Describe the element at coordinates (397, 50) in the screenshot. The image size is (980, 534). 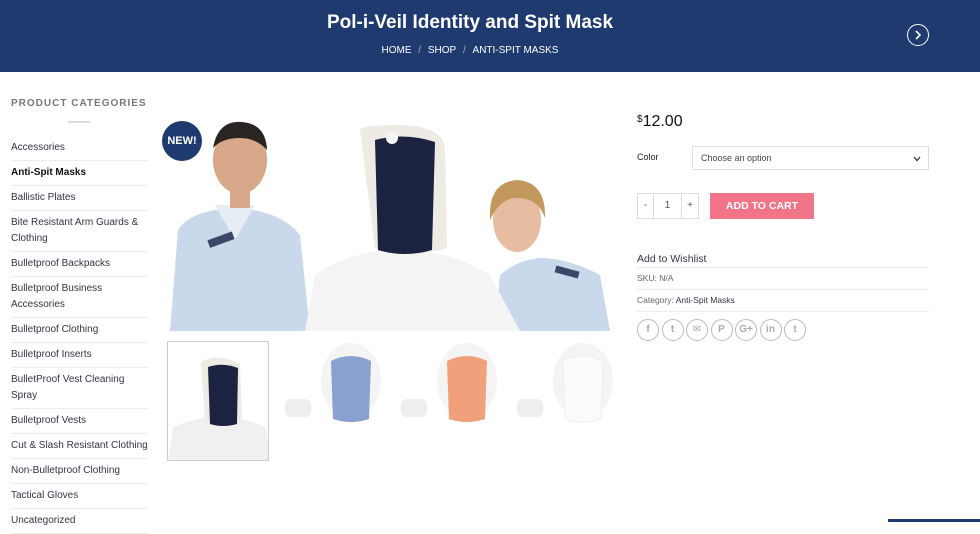
I see `breadcrumb-home: HOME` at that location.